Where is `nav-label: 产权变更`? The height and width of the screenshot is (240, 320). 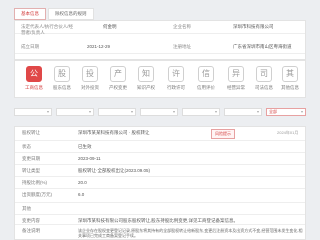
nav-label: 产权变更 is located at coordinates (118, 87).